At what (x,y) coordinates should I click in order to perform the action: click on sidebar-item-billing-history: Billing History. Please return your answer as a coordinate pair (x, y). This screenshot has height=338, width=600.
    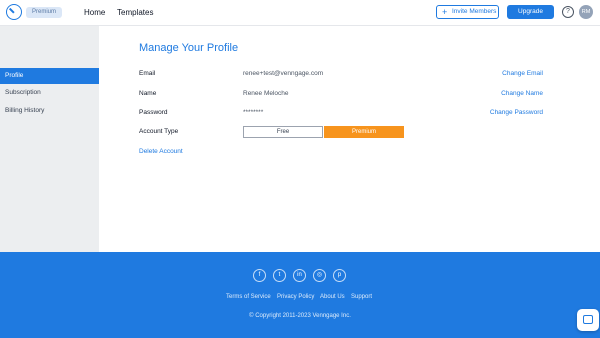
    Looking at the image, I should click on (49, 111).